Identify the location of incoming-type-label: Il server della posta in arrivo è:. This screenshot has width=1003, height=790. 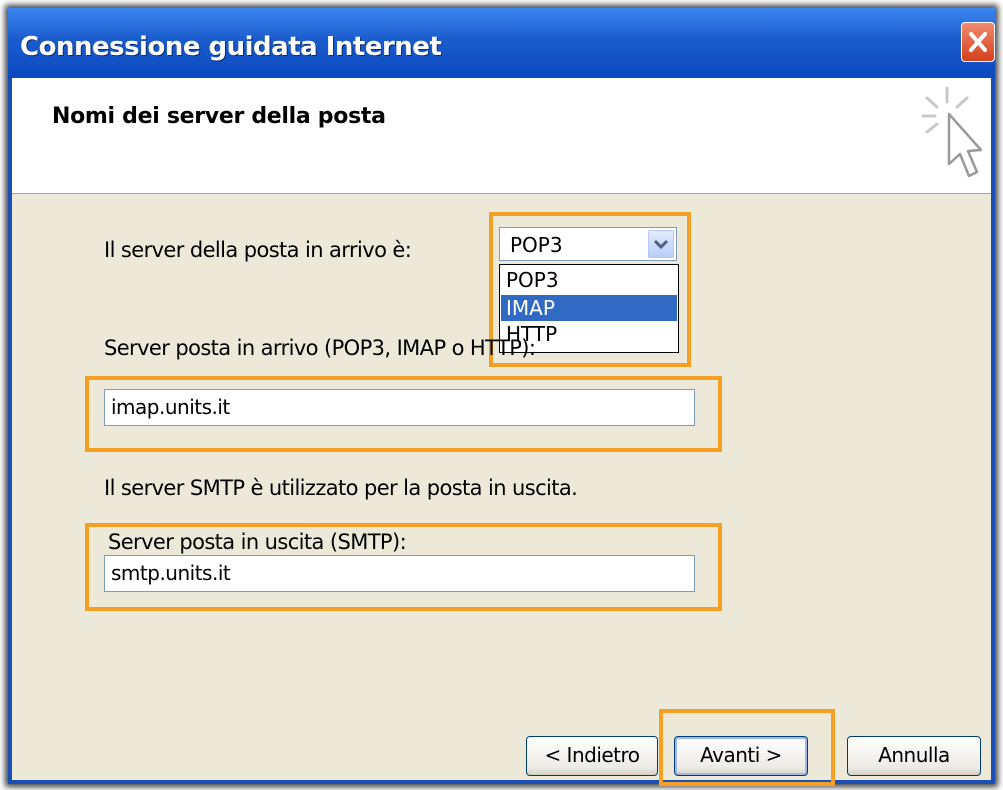
(258, 250).